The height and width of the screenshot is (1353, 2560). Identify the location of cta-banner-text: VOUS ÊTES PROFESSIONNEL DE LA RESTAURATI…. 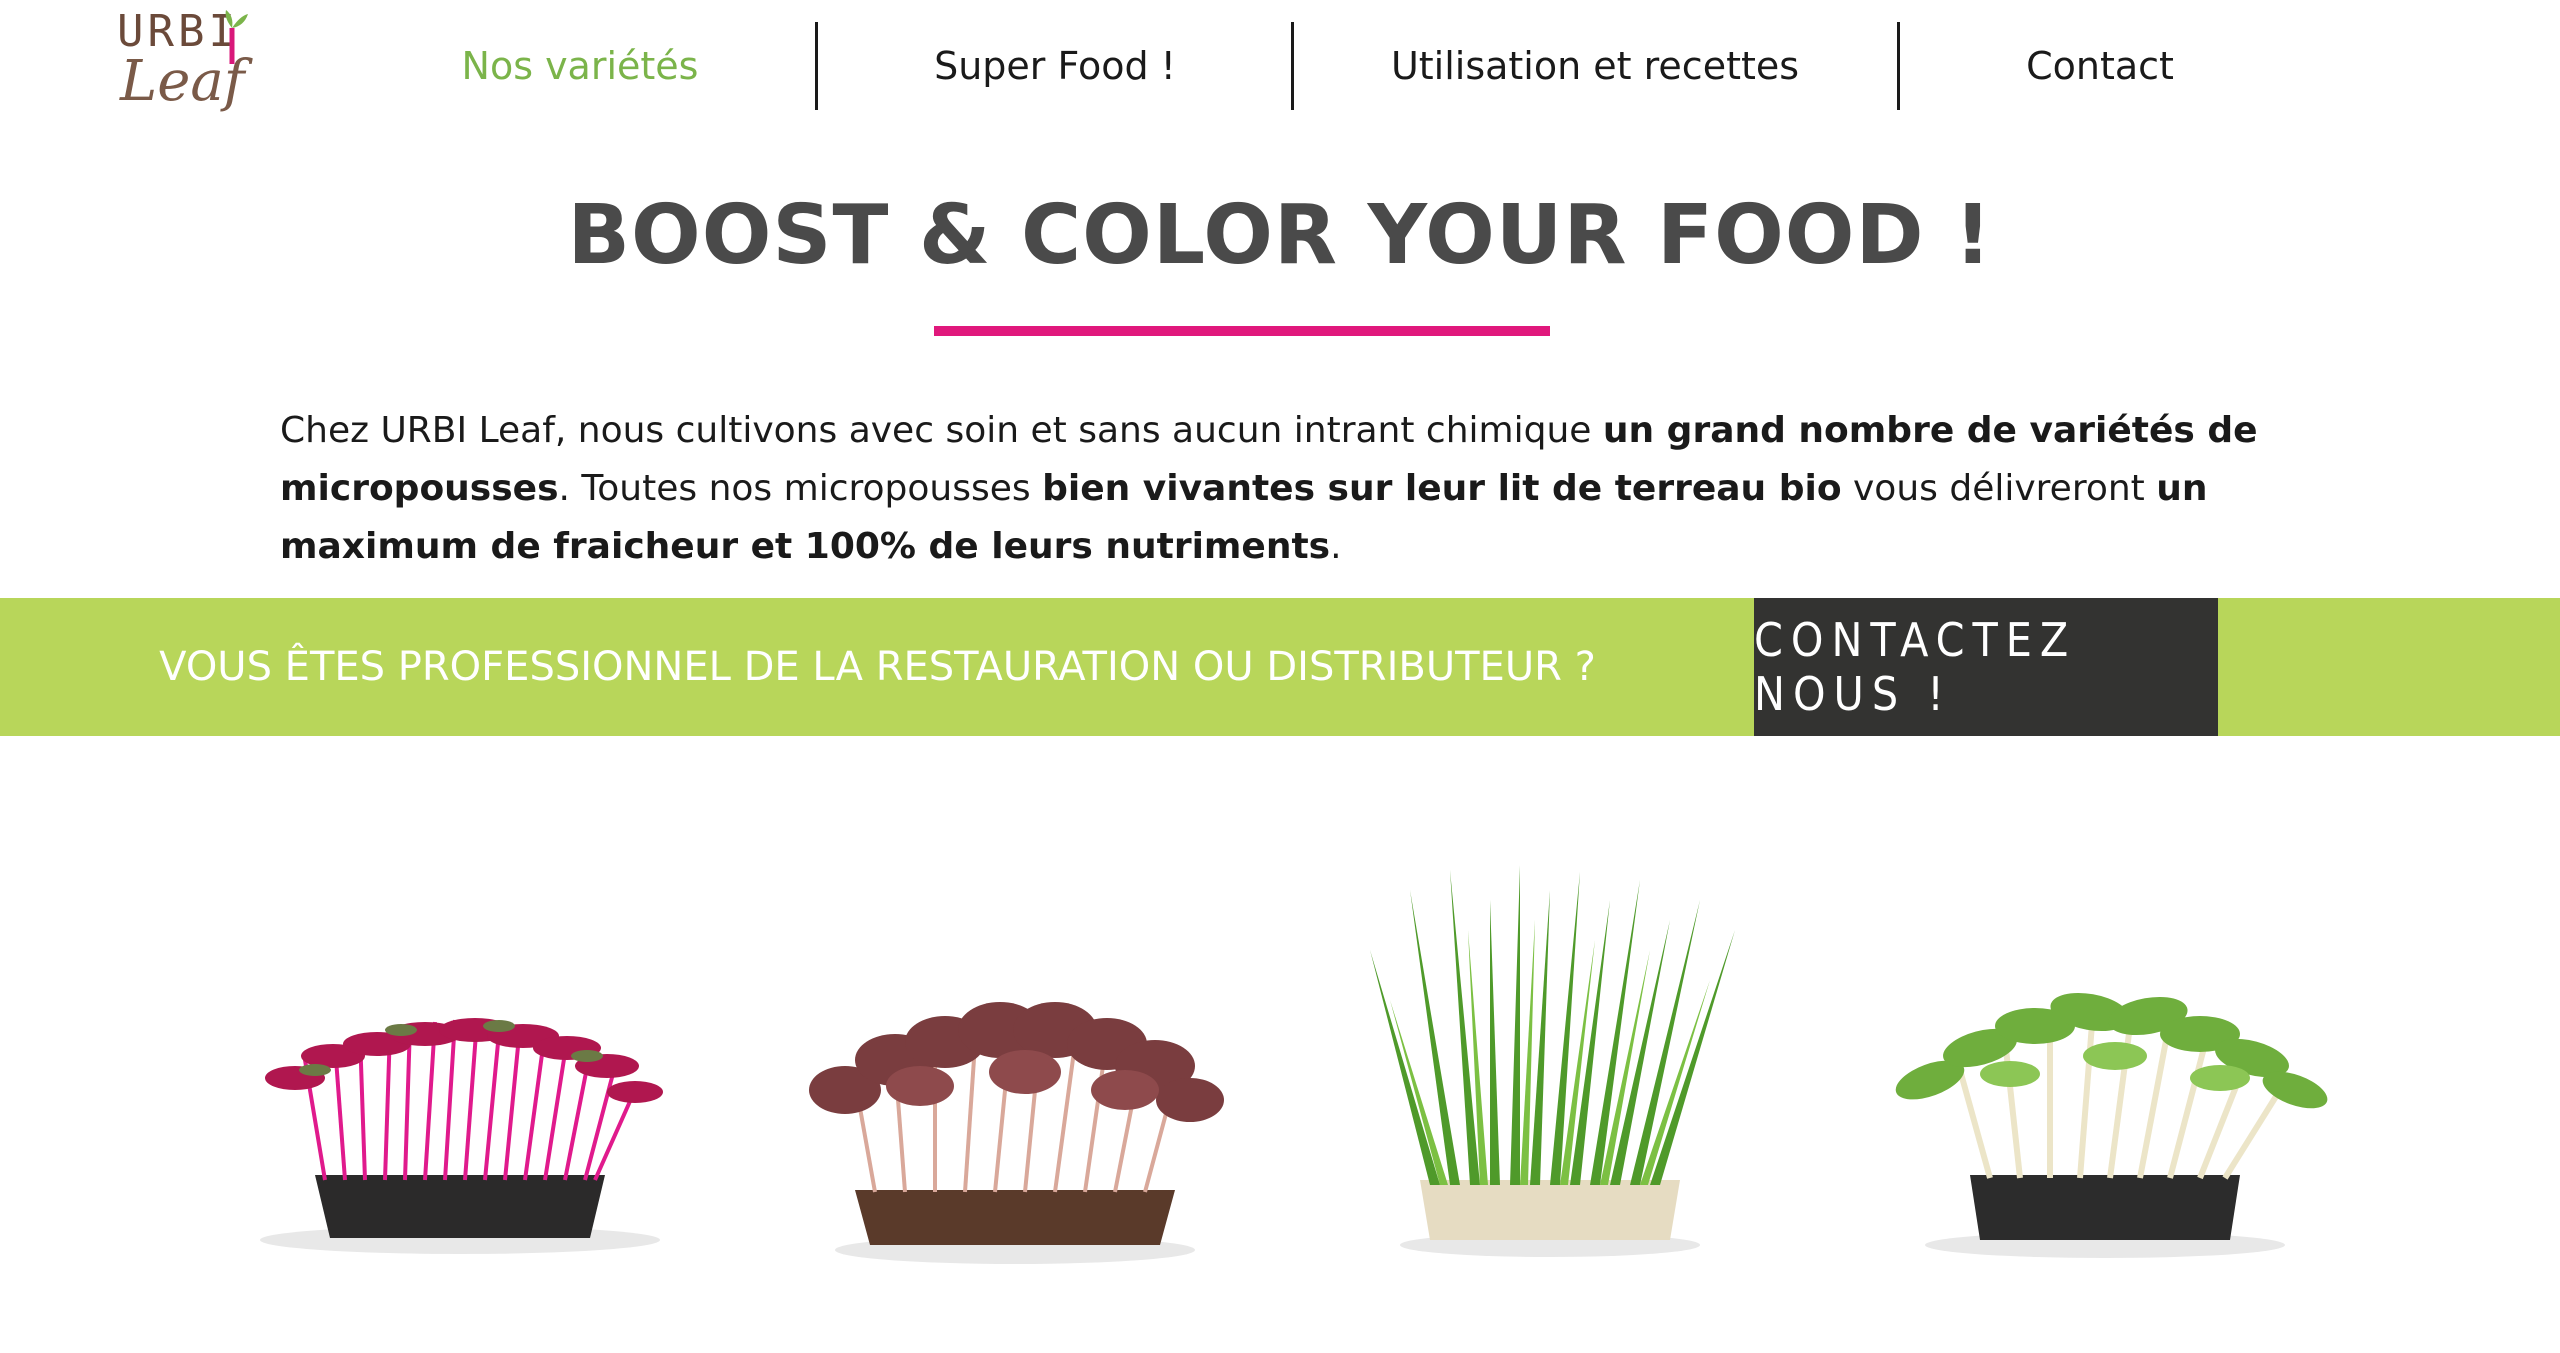
(877, 667).